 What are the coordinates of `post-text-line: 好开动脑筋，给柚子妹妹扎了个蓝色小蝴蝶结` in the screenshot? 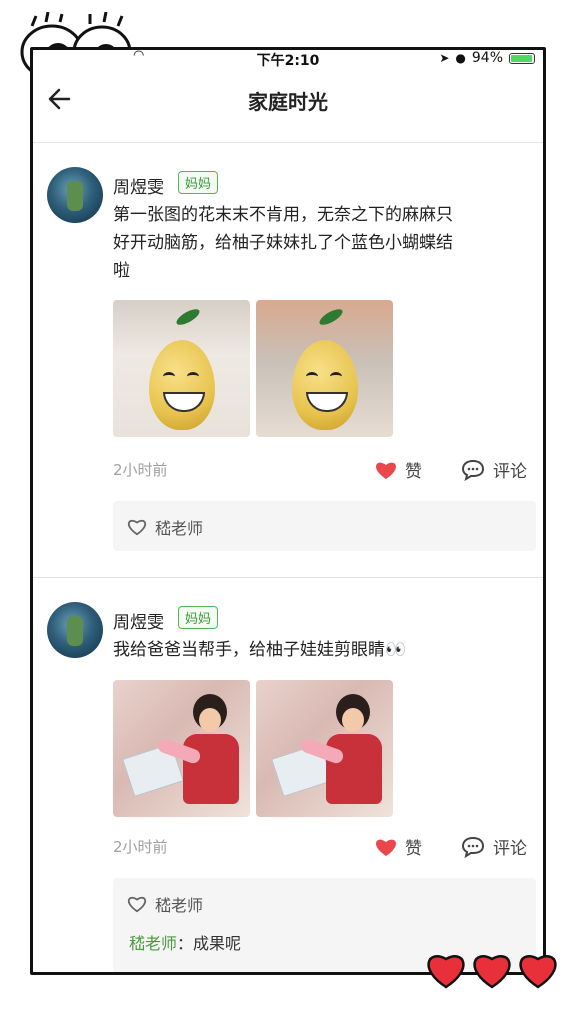 It's located at (283, 243).